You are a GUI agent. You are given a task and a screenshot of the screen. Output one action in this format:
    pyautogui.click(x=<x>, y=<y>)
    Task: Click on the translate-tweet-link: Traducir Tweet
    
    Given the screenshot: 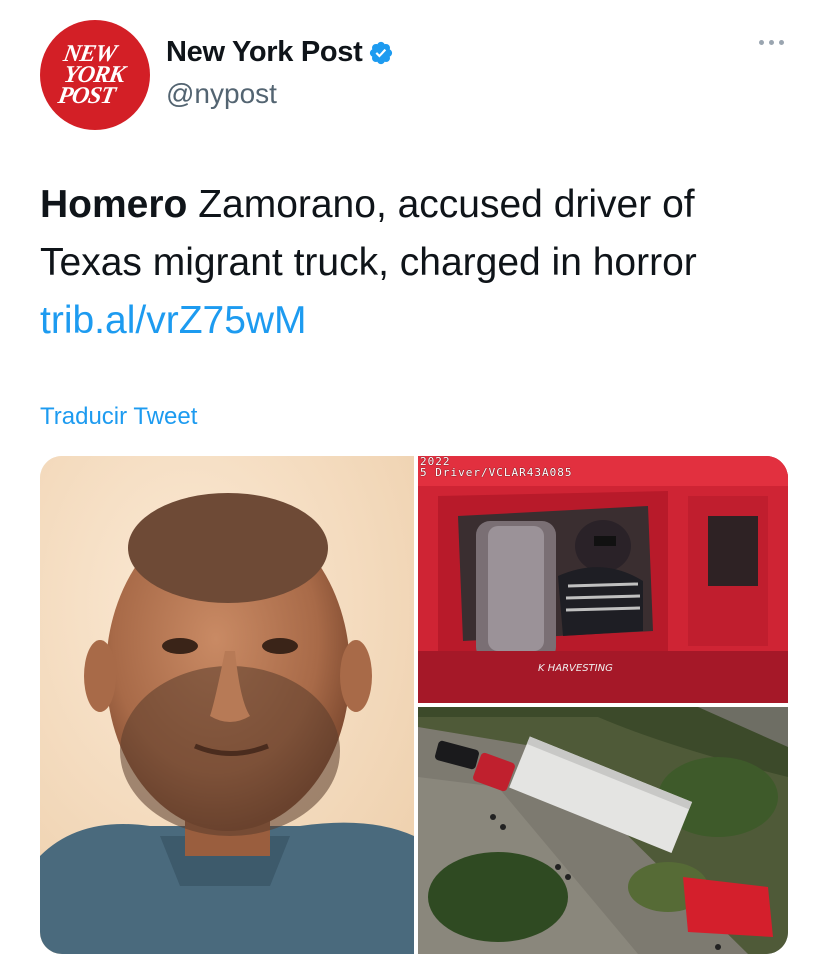 What is the action you would take?
    pyautogui.click(x=118, y=417)
    